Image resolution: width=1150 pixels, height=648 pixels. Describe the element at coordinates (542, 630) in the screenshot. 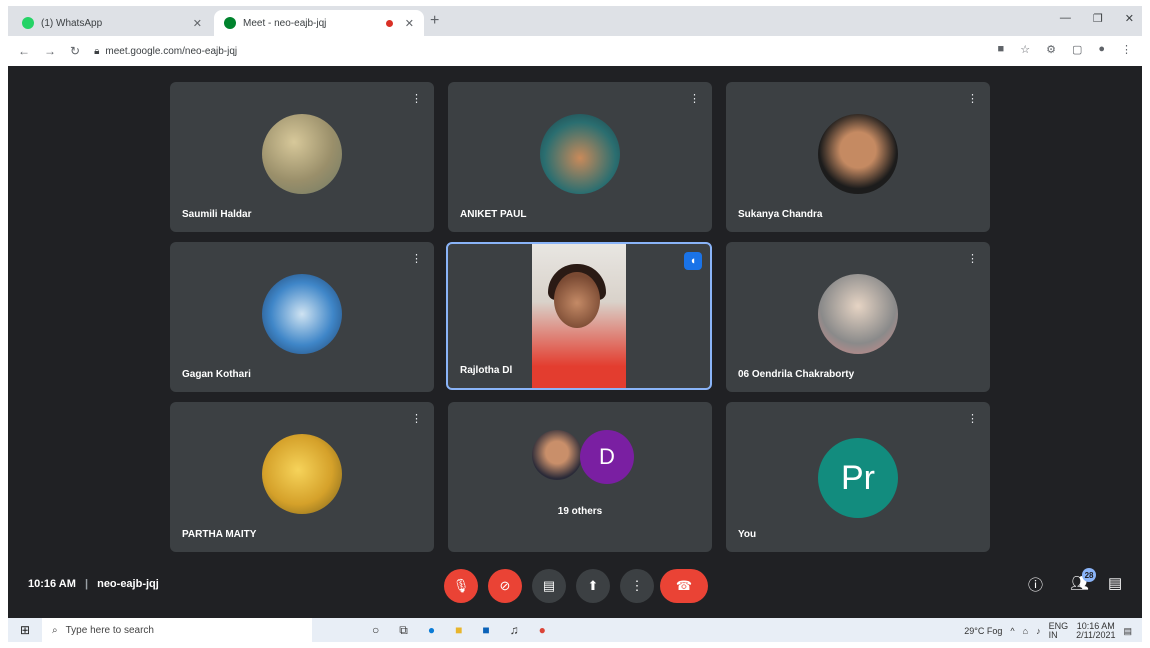

I see `chrome-icon: ●` at that location.